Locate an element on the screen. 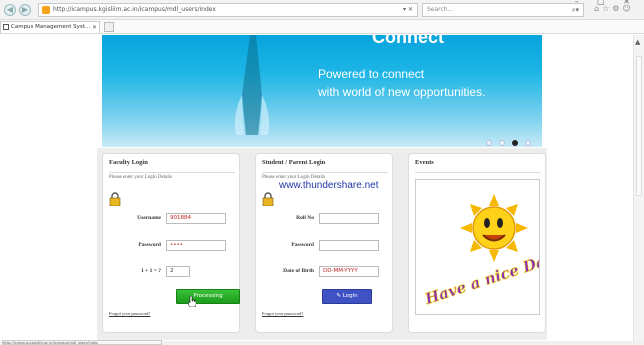 This screenshot has width=644, height=345. faculty-login-button: Processing is located at coordinates (208, 296).